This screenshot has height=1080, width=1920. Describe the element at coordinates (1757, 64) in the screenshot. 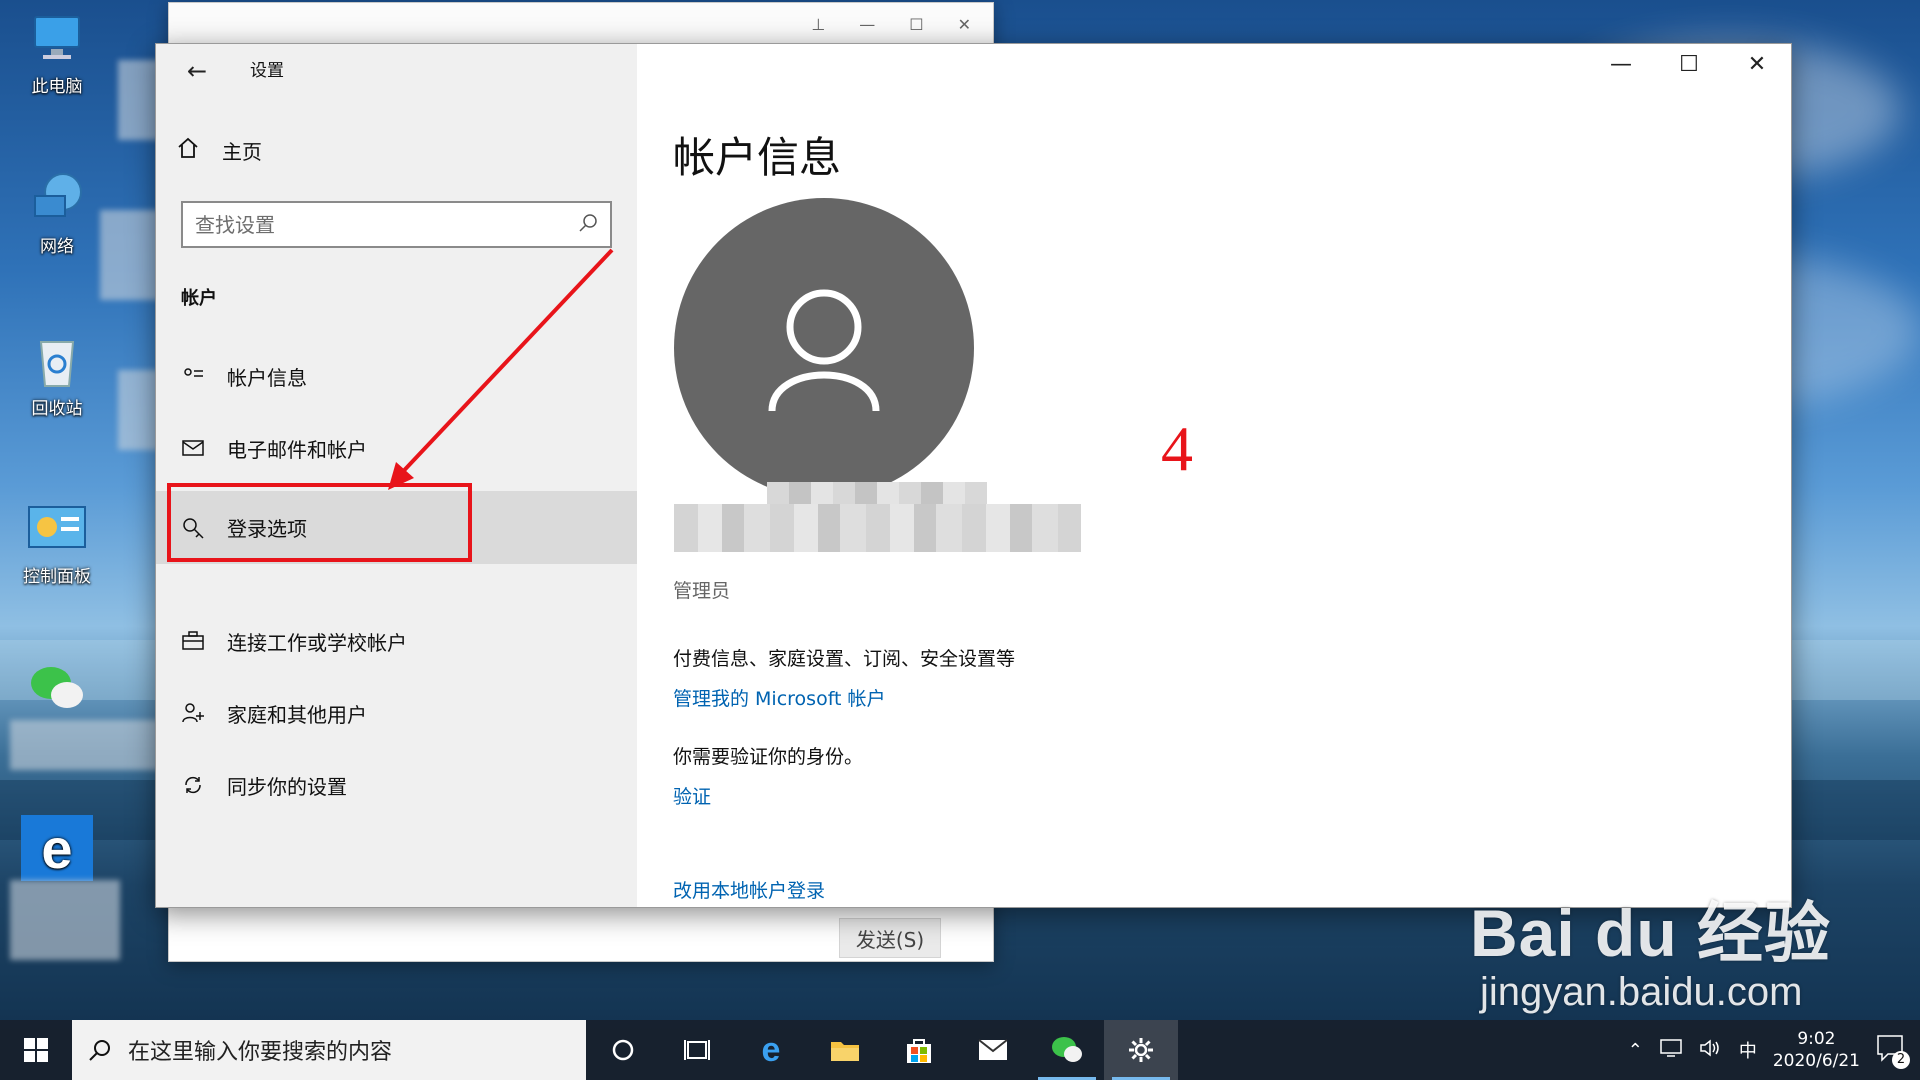

I see `close-button: ✕` at that location.